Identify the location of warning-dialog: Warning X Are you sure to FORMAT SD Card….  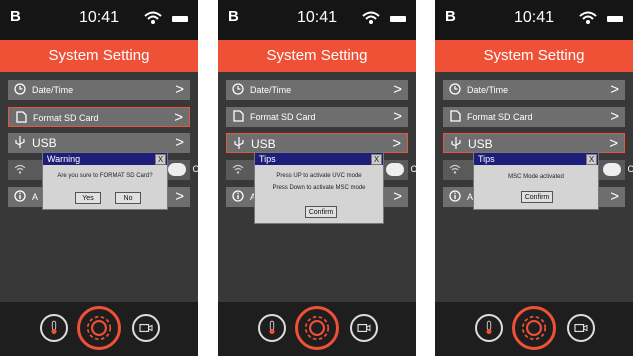
(105, 181).